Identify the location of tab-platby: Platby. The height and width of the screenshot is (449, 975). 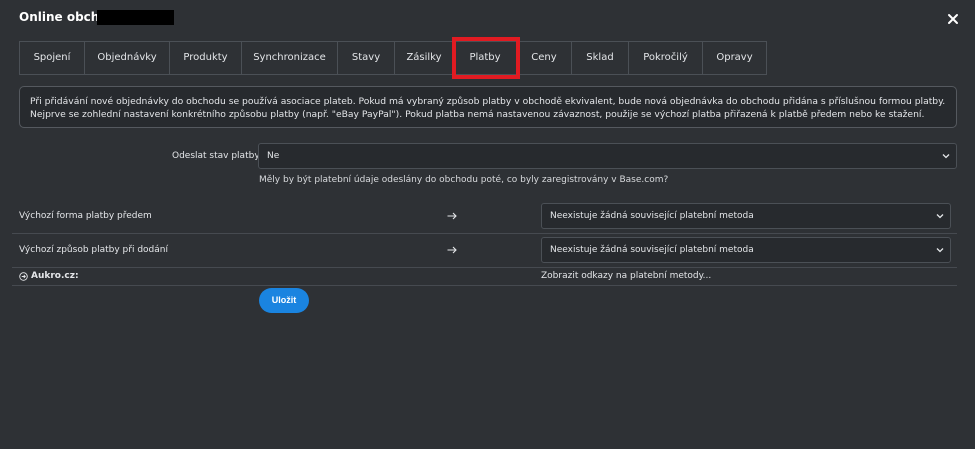
(485, 58).